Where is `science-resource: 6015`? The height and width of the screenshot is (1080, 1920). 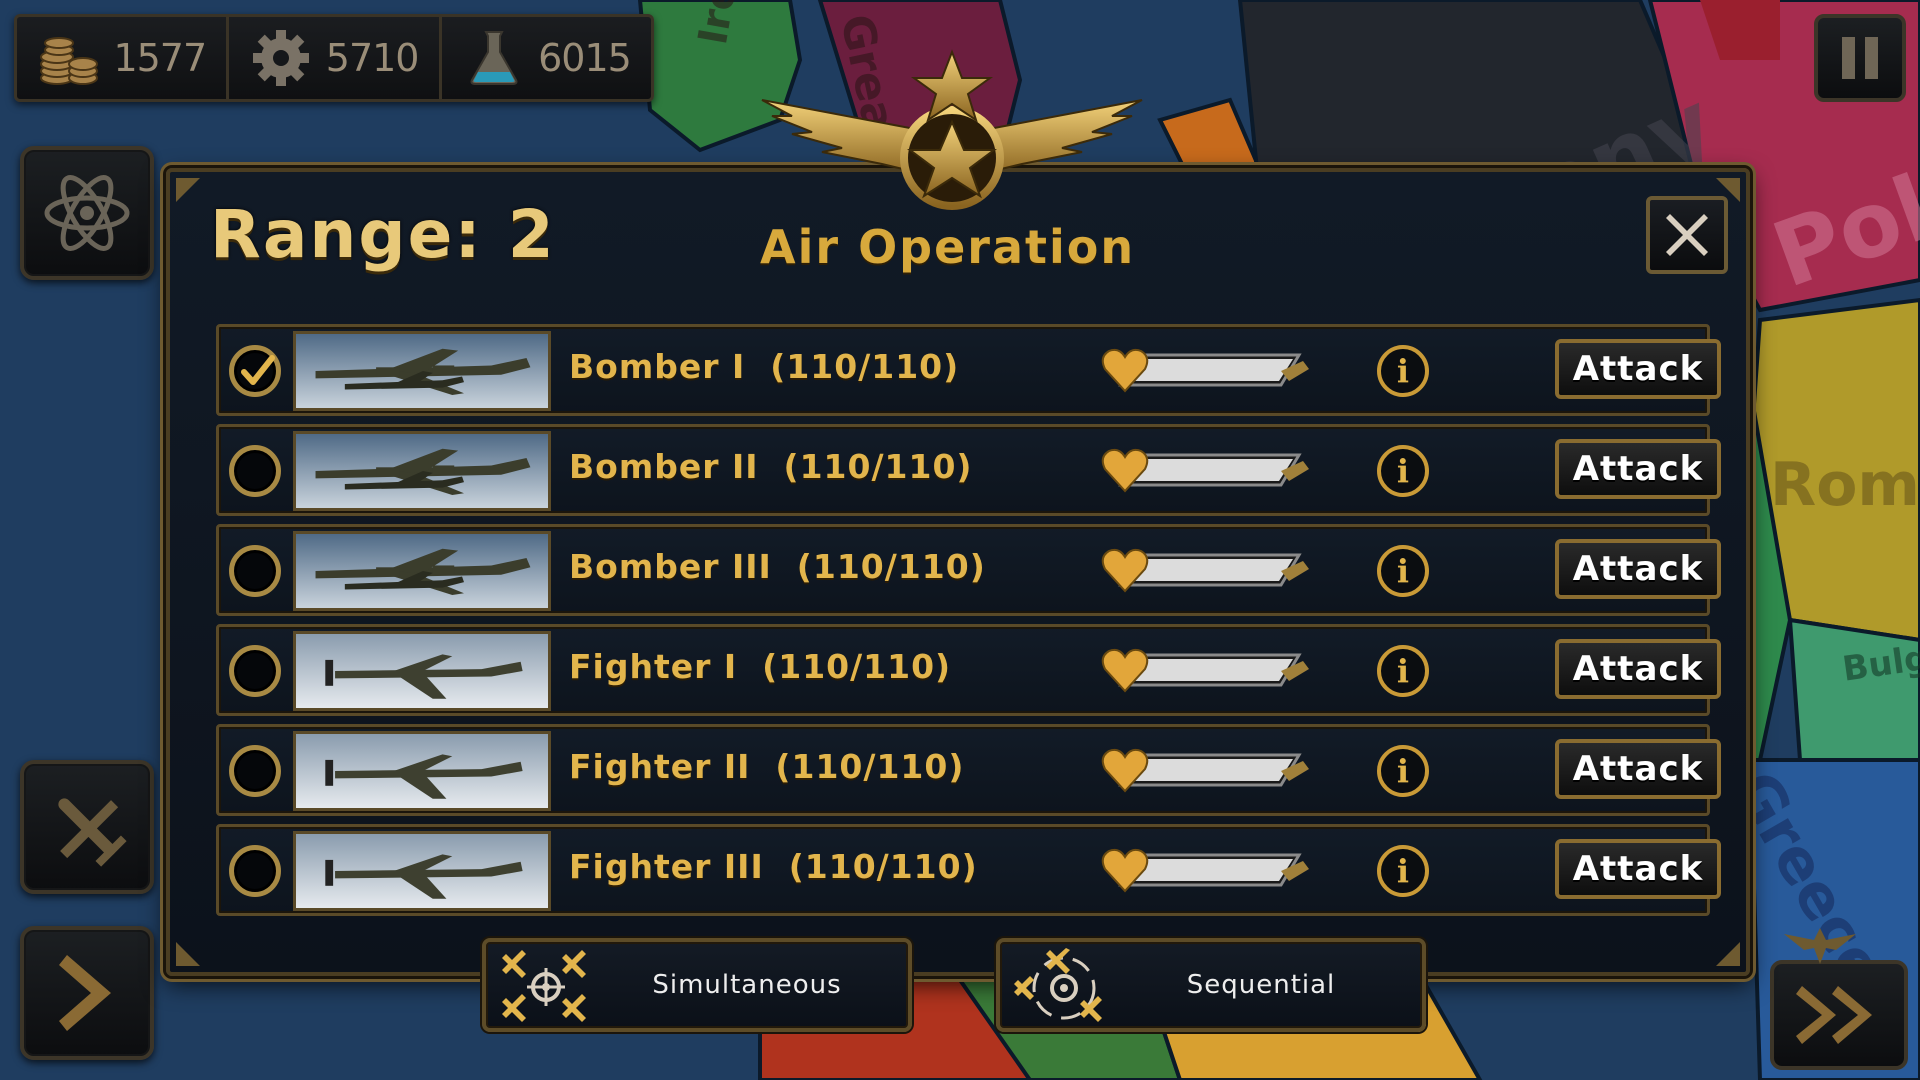
science-resource: 6015 is located at coordinates (546, 58).